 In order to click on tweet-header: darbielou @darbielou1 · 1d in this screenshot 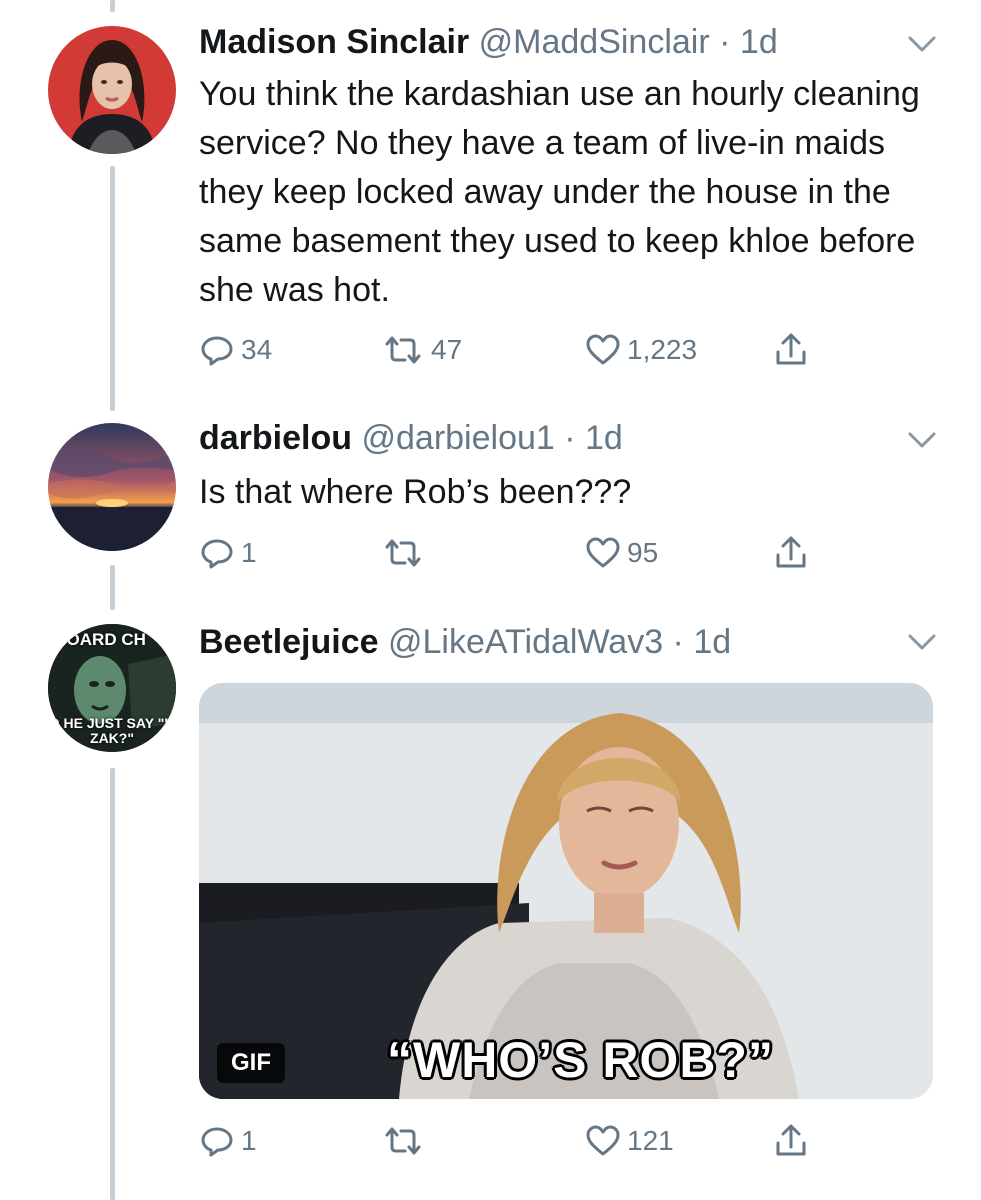, I will do `click(411, 438)`.